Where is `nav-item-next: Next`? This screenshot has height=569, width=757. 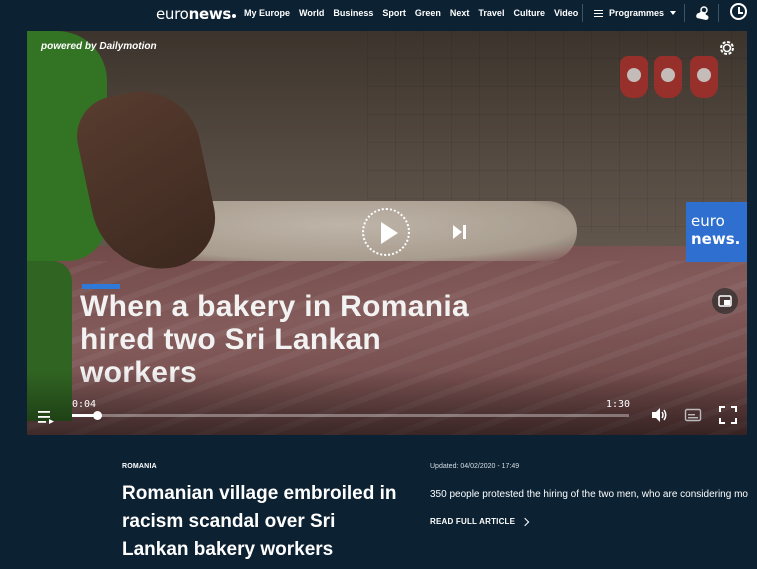
nav-item-next: Next is located at coordinates (460, 13).